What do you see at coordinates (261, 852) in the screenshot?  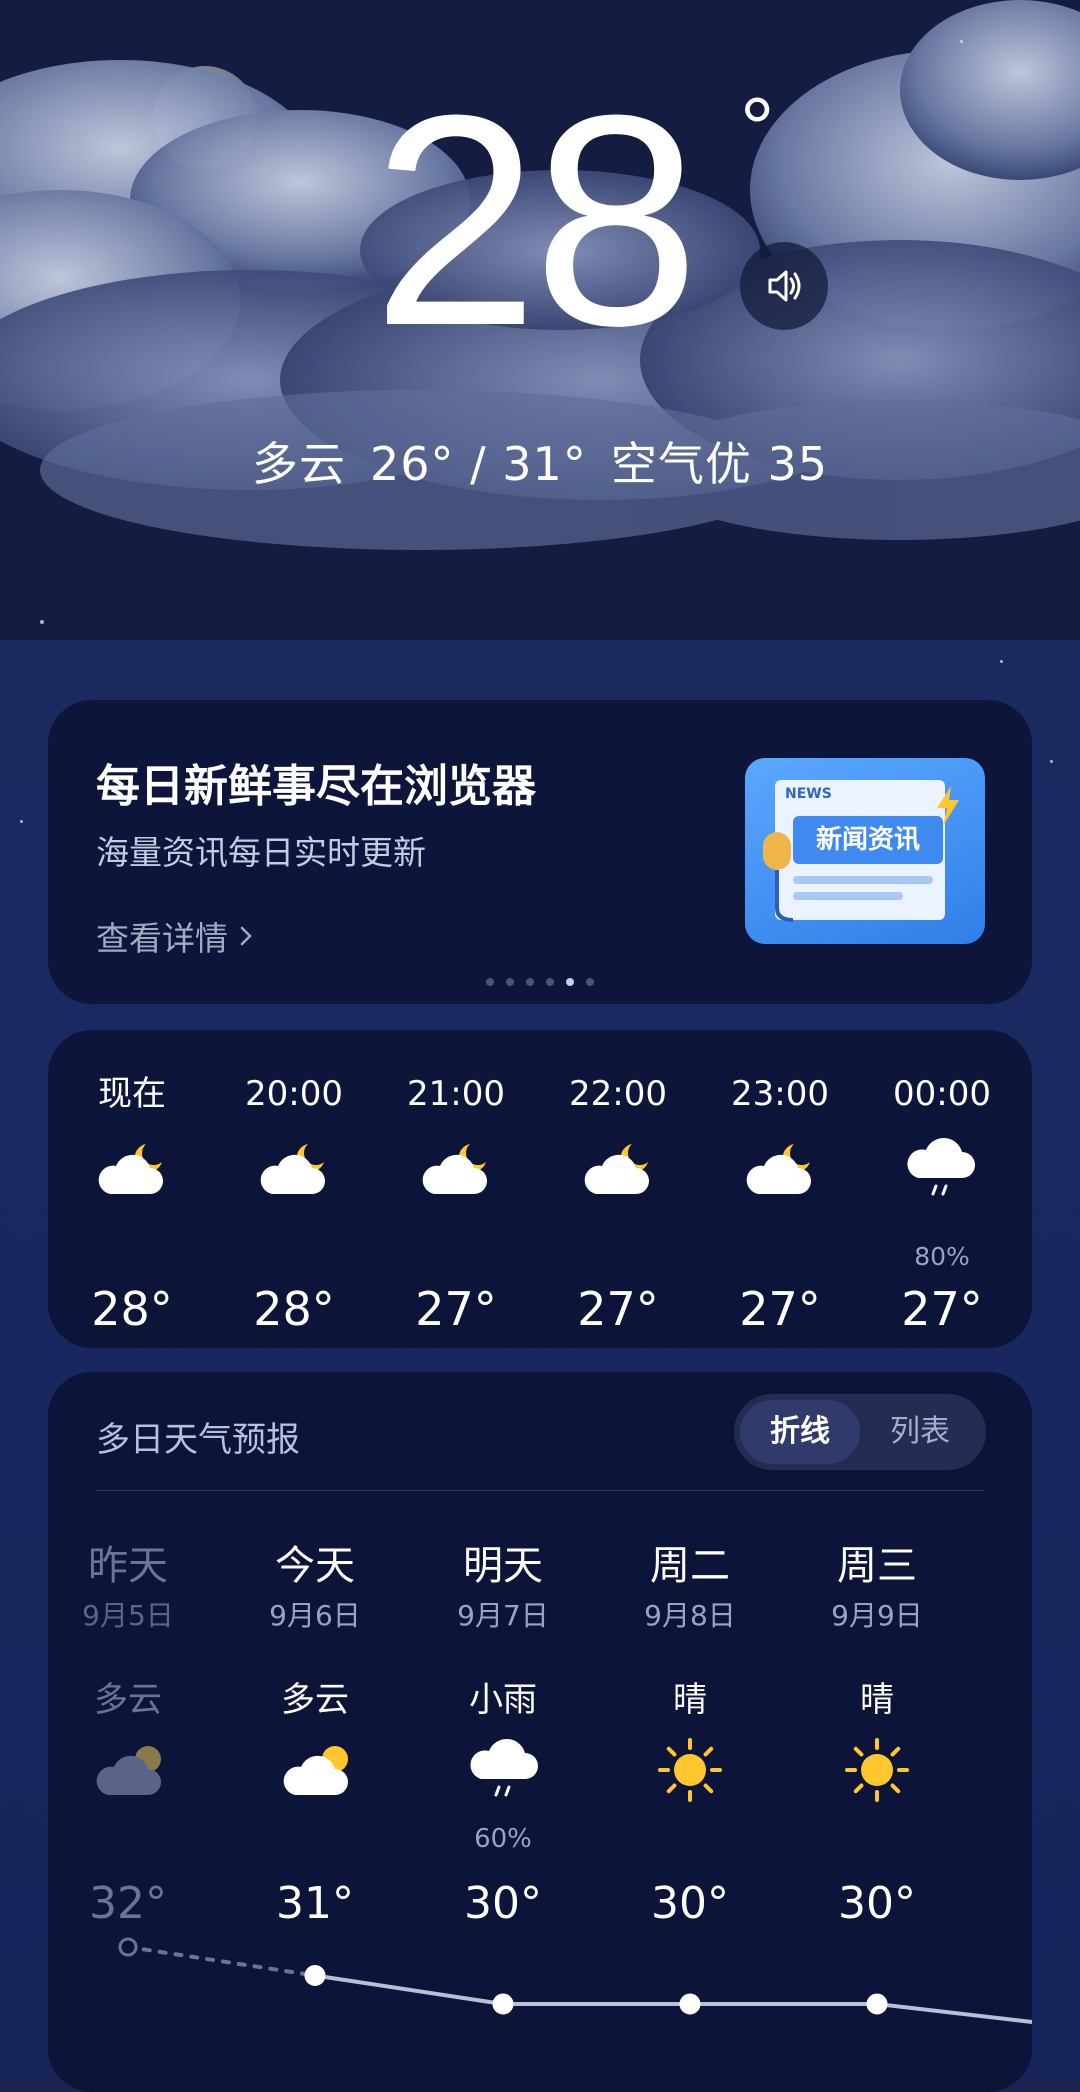 I see `banner-subtitle: 海量资讯每日实时更新` at bounding box center [261, 852].